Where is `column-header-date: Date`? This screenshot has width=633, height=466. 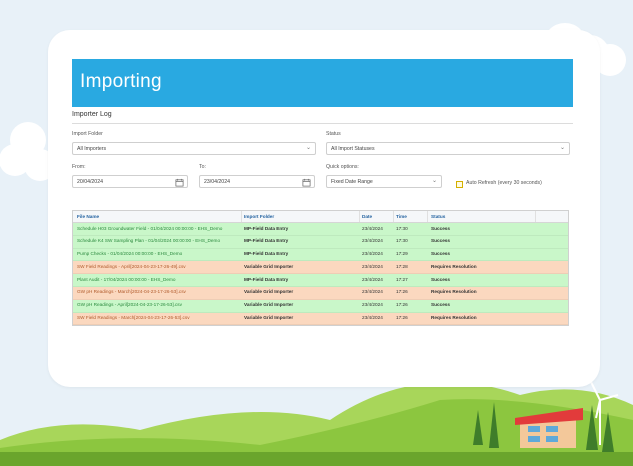
column-header-date: Date is located at coordinates (378, 216).